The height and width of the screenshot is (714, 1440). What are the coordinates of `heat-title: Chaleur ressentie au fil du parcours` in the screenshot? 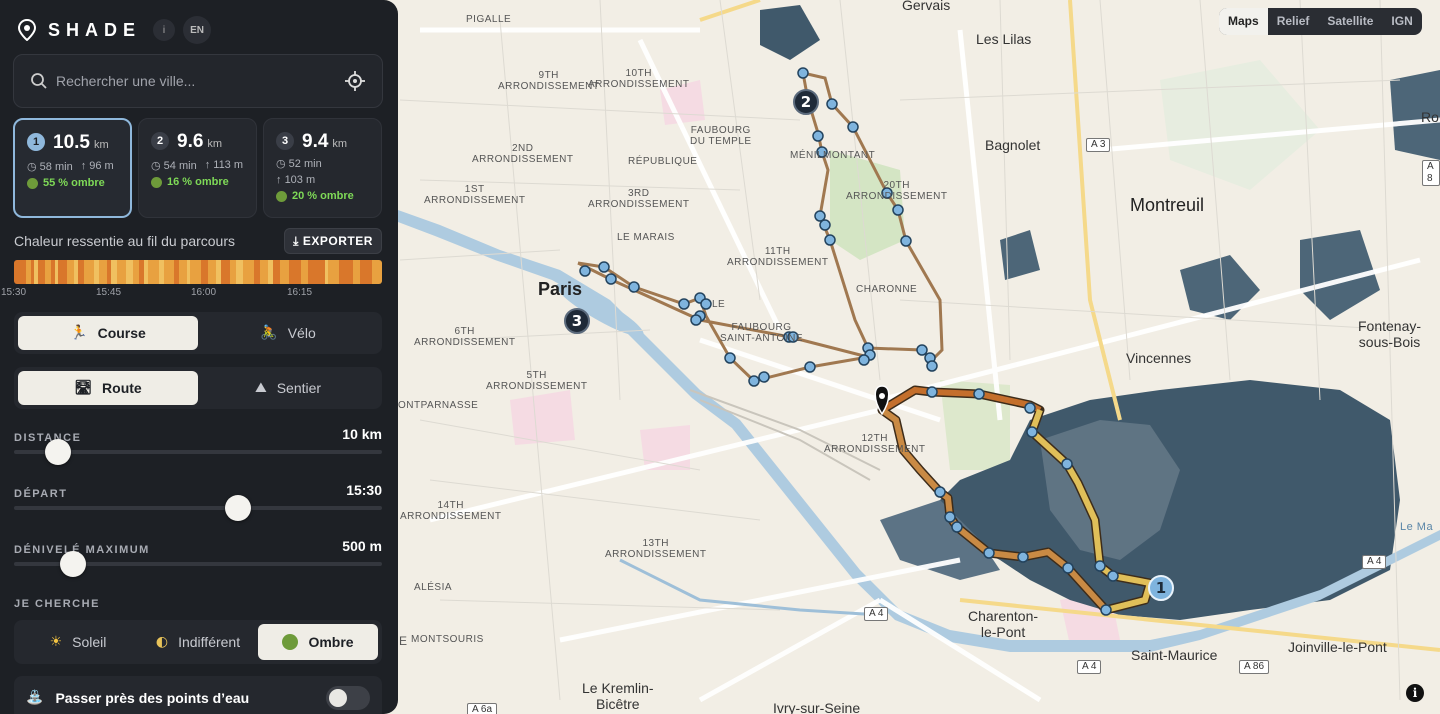 It's located at (125, 241).